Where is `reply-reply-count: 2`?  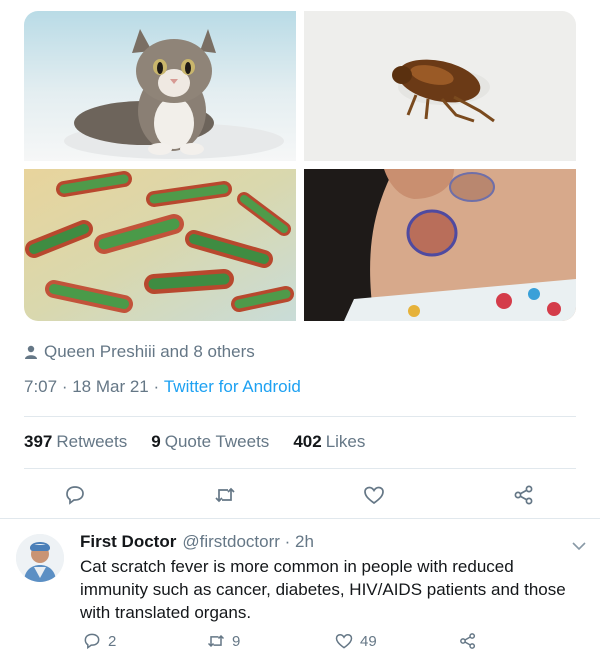
reply-reply-count: 2 is located at coordinates (112, 641).